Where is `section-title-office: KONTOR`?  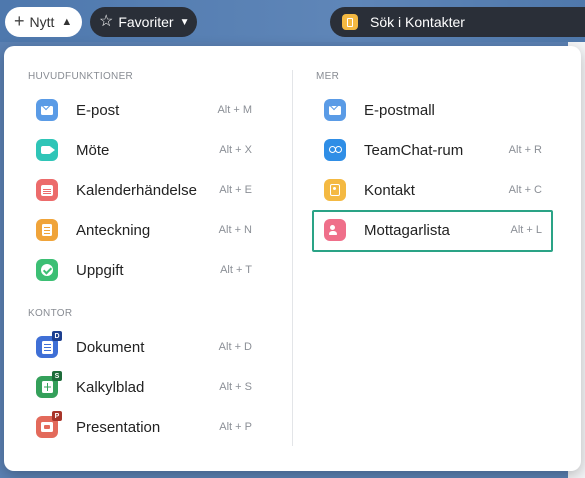 section-title-office: KONTOR is located at coordinates (50, 313).